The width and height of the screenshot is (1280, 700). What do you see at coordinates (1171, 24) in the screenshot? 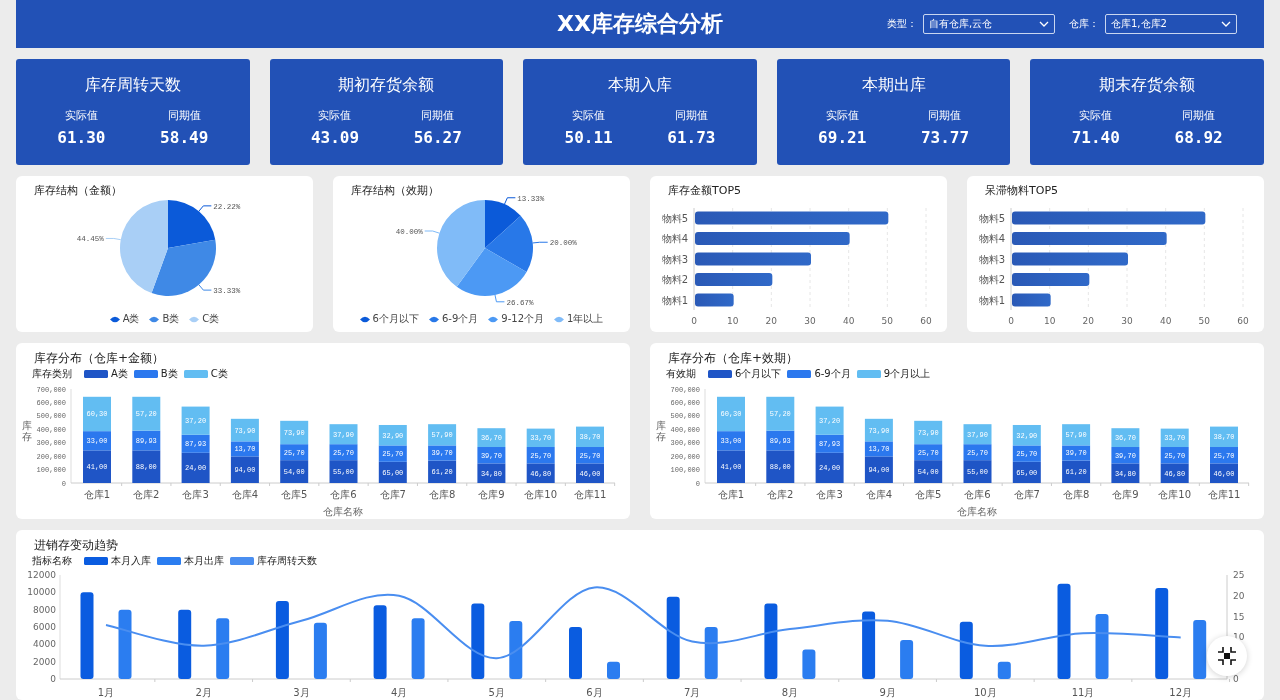
I see `dropdown: 仓库1,仓库2` at bounding box center [1171, 24].